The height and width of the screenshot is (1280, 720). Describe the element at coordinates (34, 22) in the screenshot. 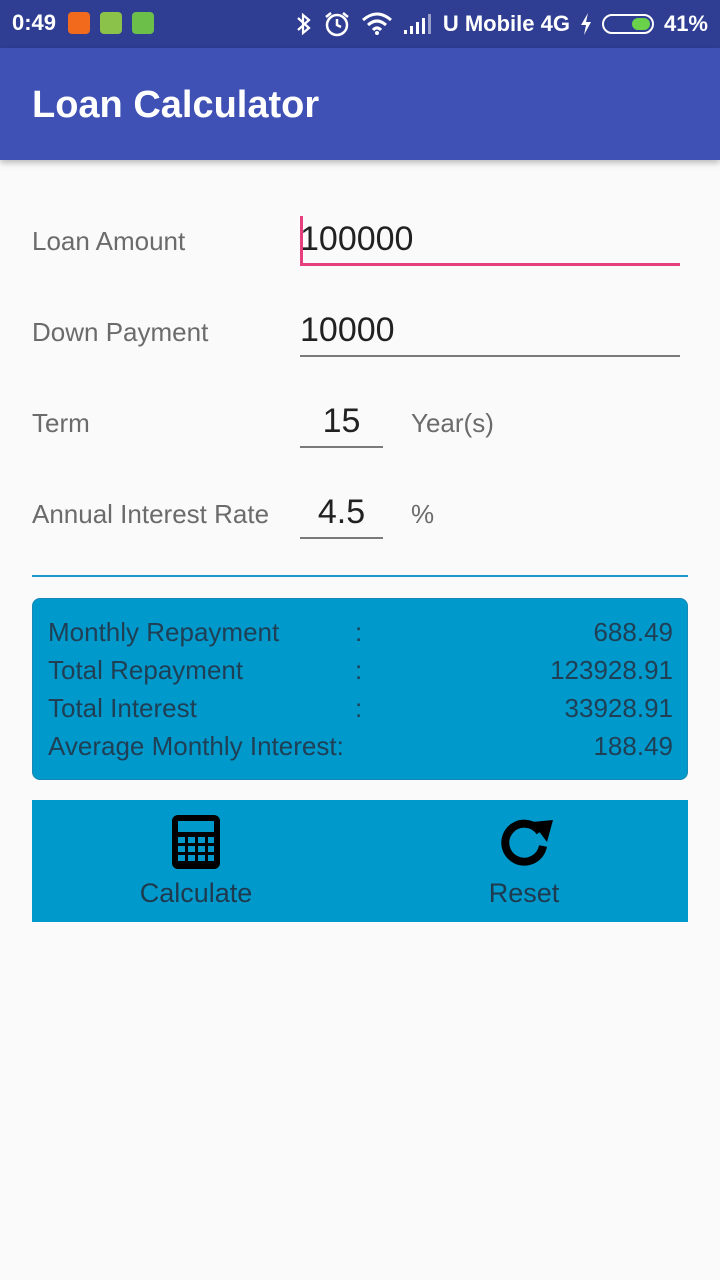

I see `status-time: 0:49` at that location.